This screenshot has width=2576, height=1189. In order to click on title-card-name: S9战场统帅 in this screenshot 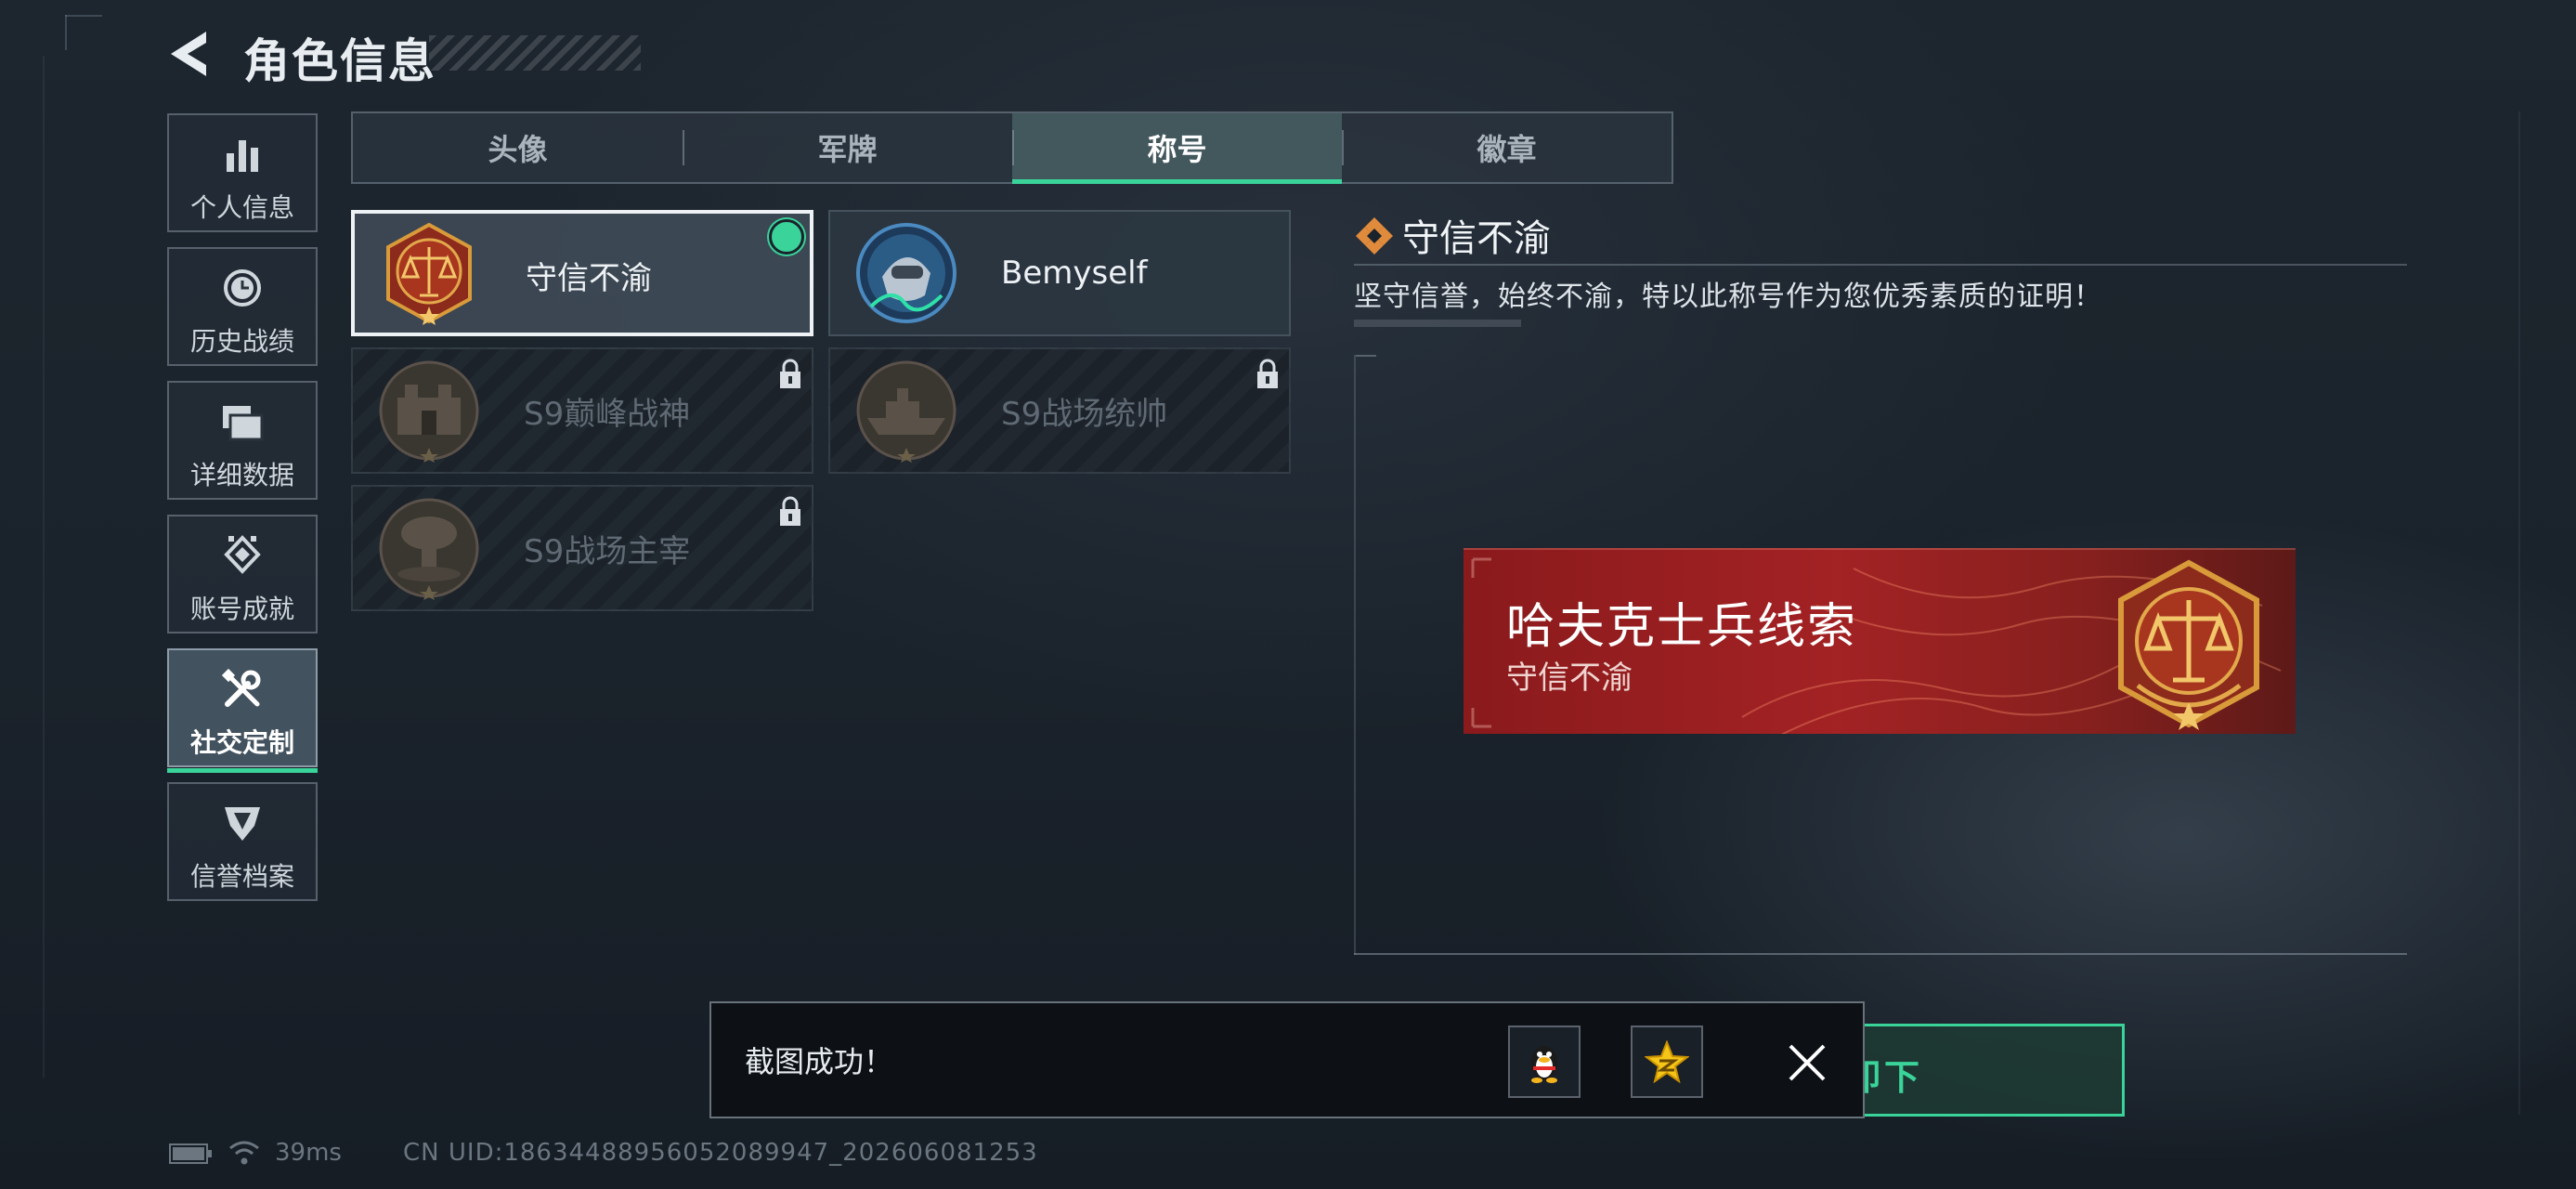, I will do `click(1084, 414)`.